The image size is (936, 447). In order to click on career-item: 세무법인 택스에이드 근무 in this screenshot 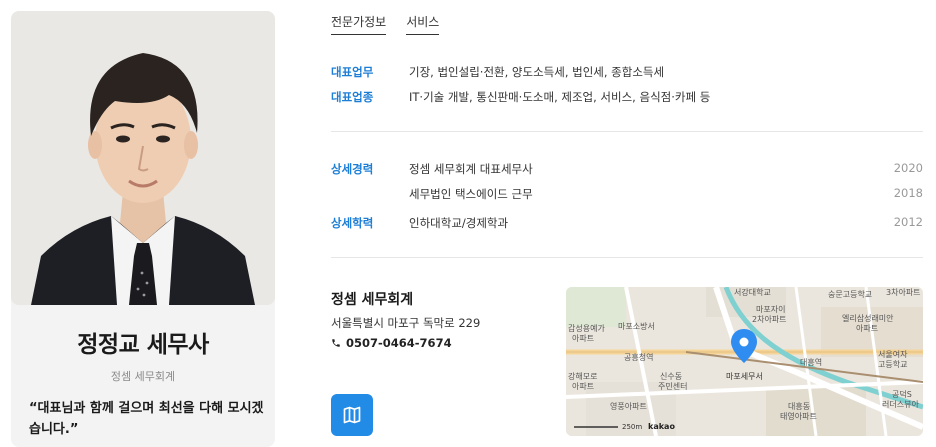, I will do `click(471, 194)`.